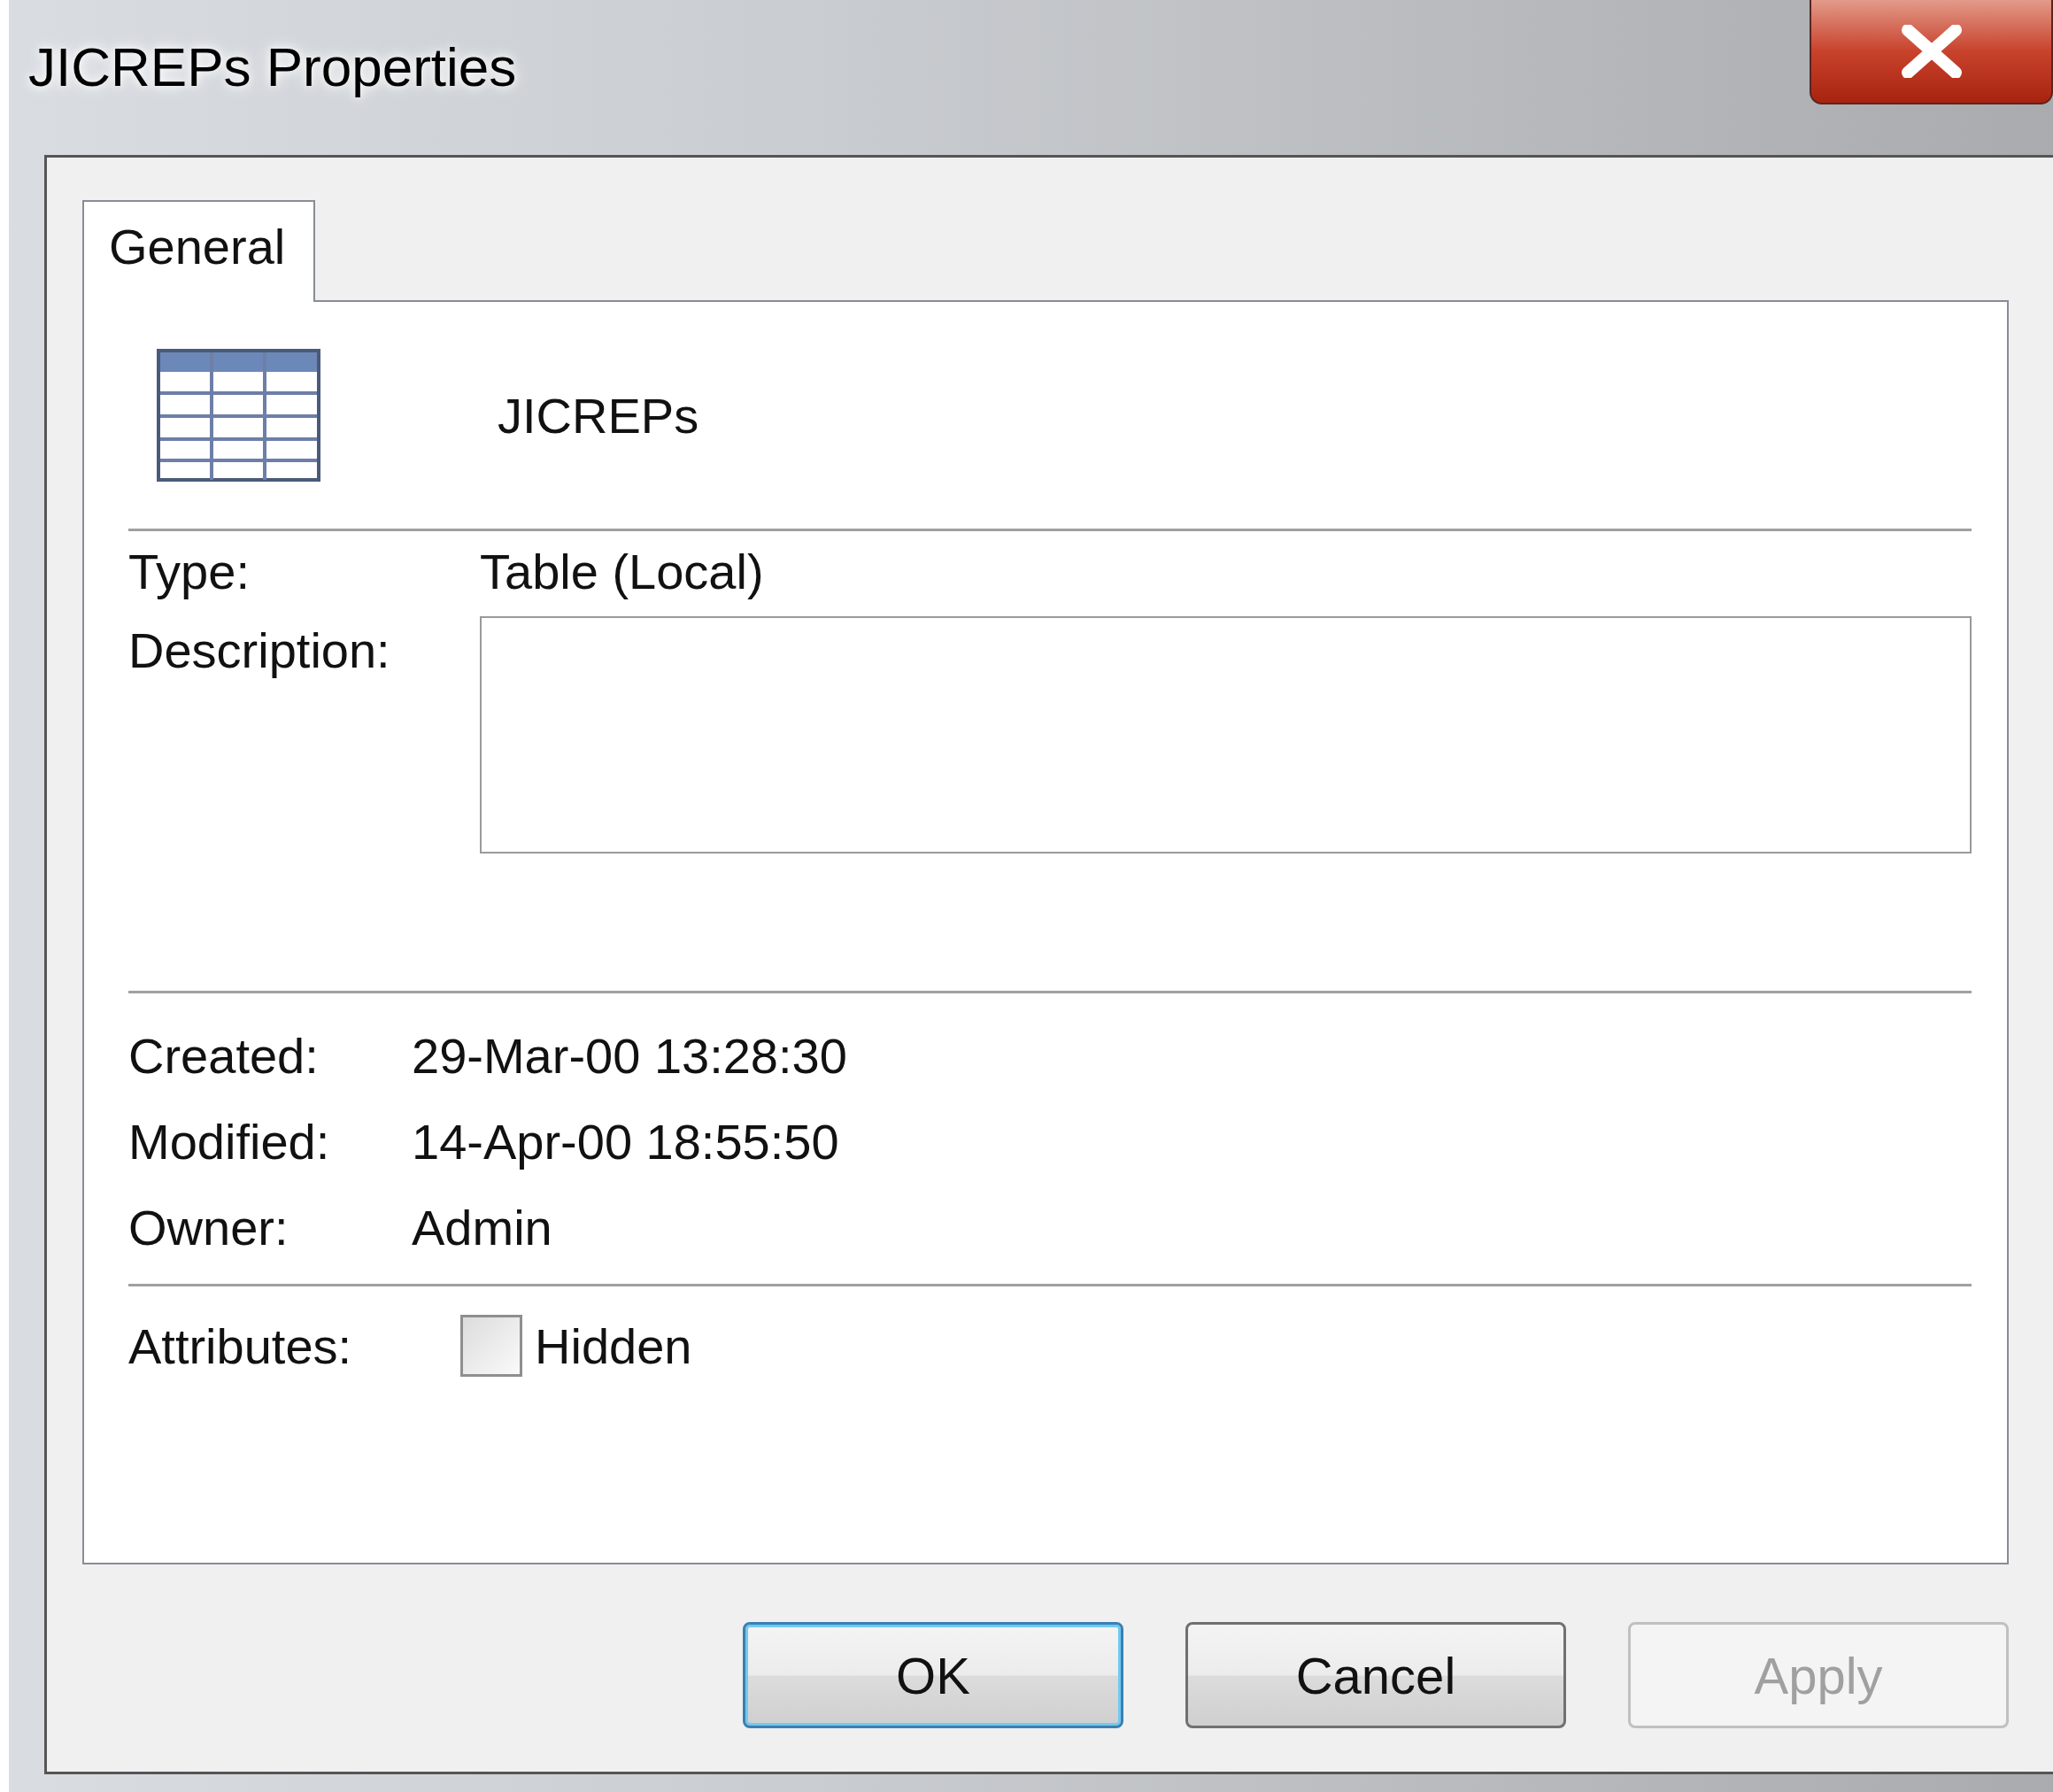  Describe the element at coordinates (272, 66) in the screenshot. I see `window-title: JICREPs Properties` at that location.